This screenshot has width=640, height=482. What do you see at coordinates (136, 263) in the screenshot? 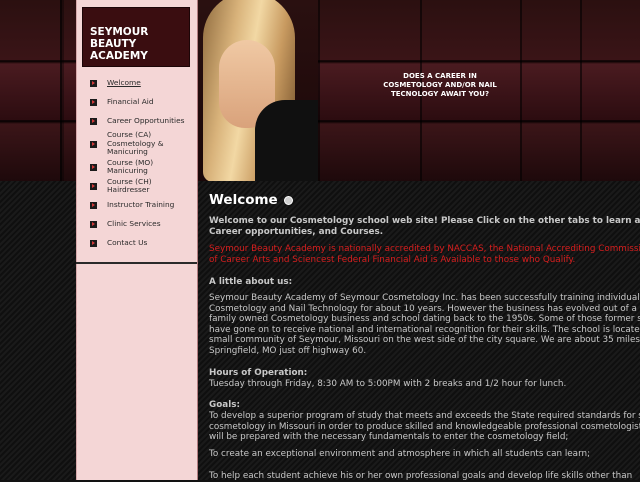
I see `sidebar-divider` at bounding box center [136, 263].